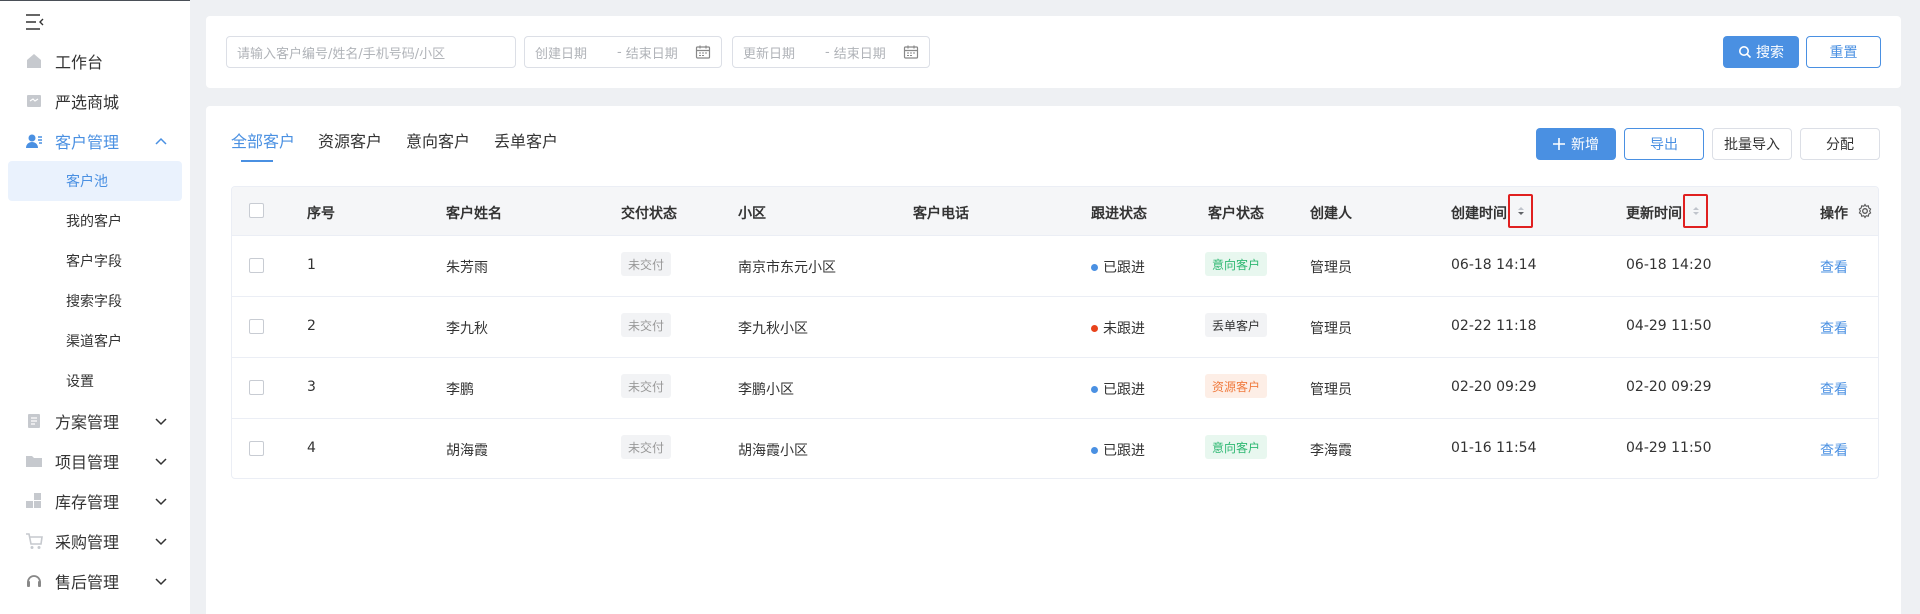 Image resolution: width=1920 pixels, height=614 pixels. I want to click on calendar-icon, so click(911, 52).